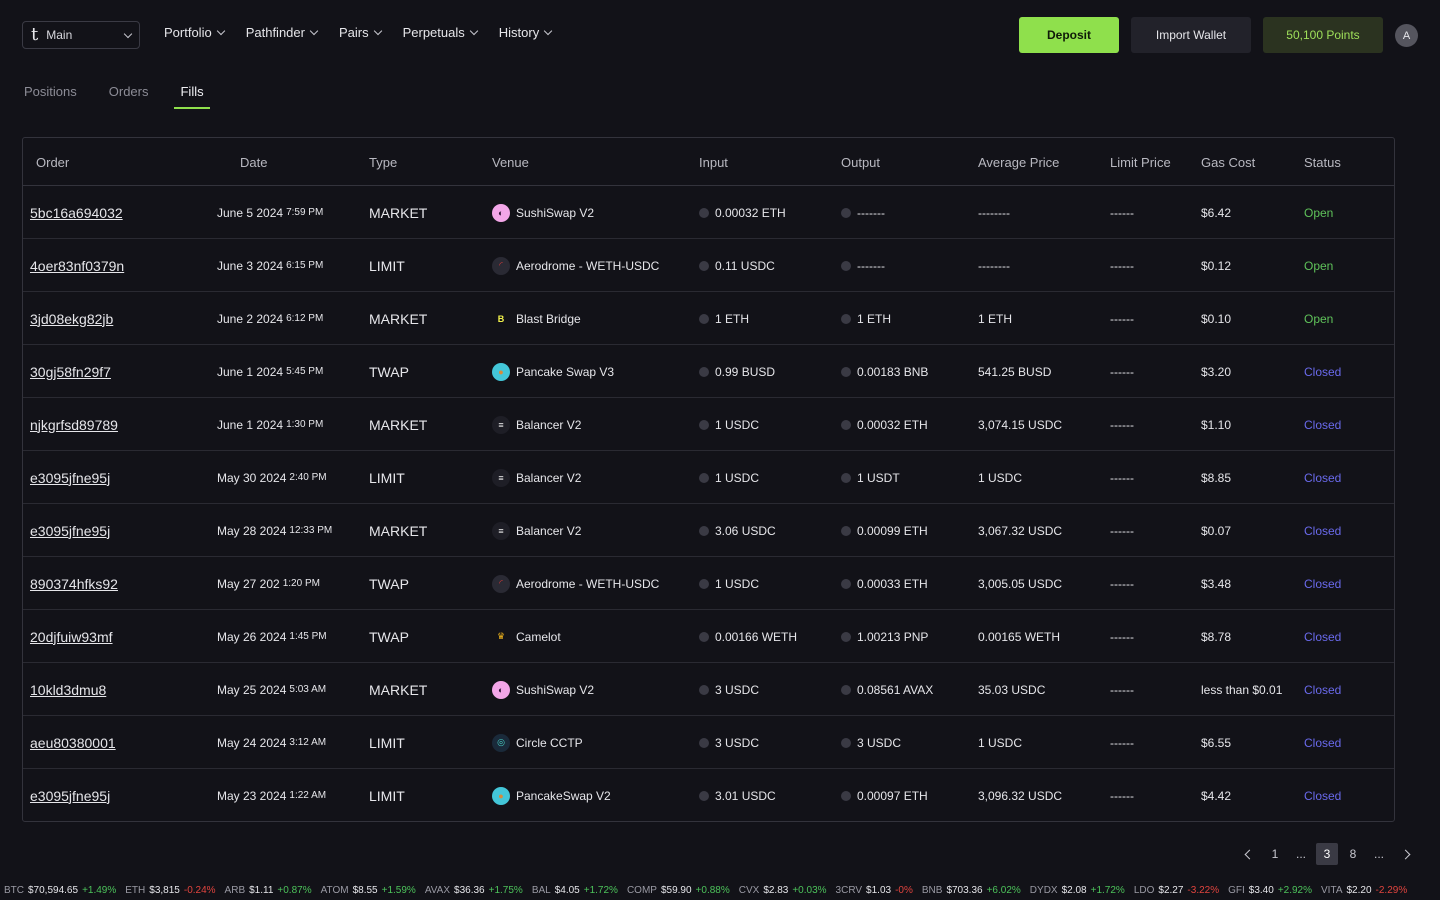  Describe the element at coordinates (745, 265) in the screenshot. I see `input-text: 0.11 USDC` at that location.